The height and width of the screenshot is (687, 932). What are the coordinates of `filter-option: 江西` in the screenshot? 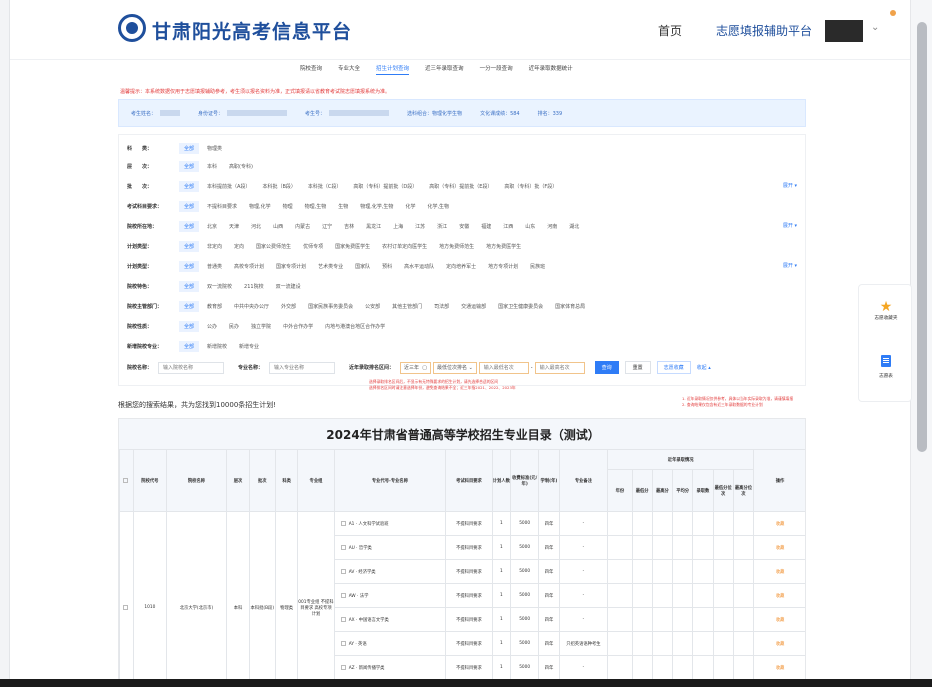 It's located at (508, 226).